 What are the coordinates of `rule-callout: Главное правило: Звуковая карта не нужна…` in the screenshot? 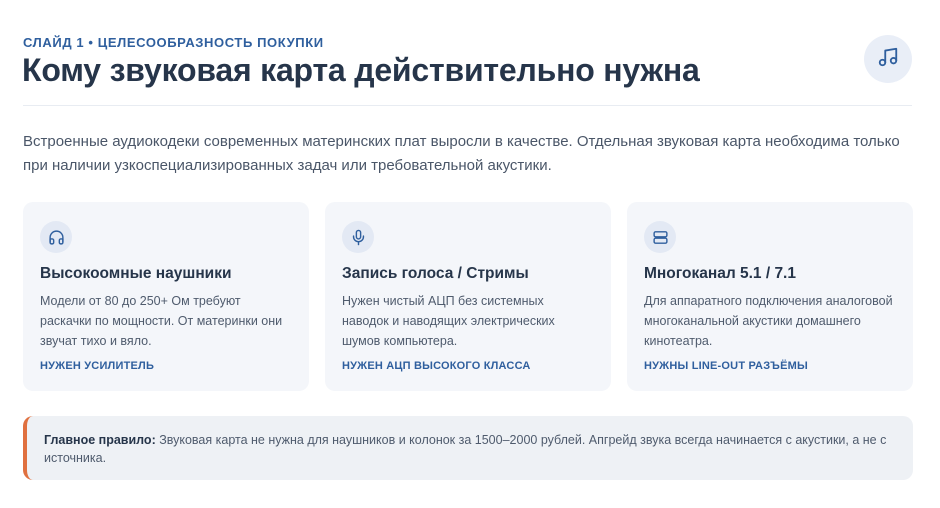 It's located at (468, 448).